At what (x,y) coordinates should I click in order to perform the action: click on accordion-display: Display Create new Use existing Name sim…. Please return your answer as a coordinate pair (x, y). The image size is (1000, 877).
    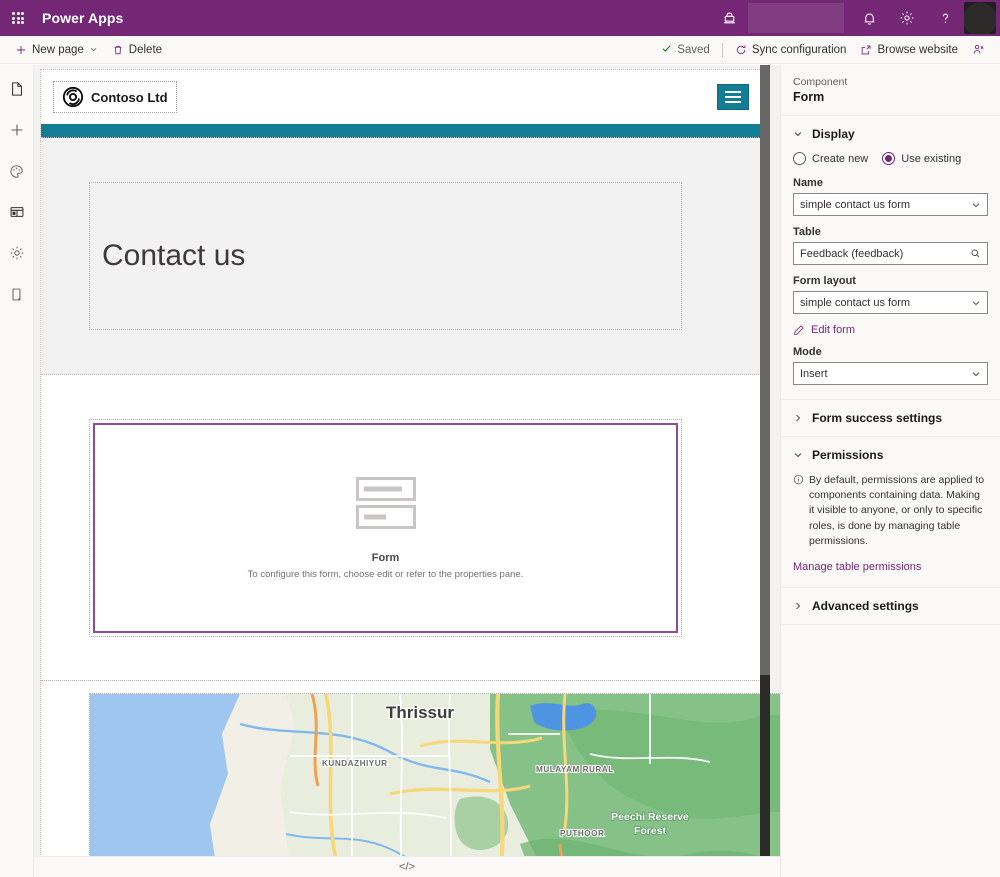
    Looking at the image, I should click on (890, 258).